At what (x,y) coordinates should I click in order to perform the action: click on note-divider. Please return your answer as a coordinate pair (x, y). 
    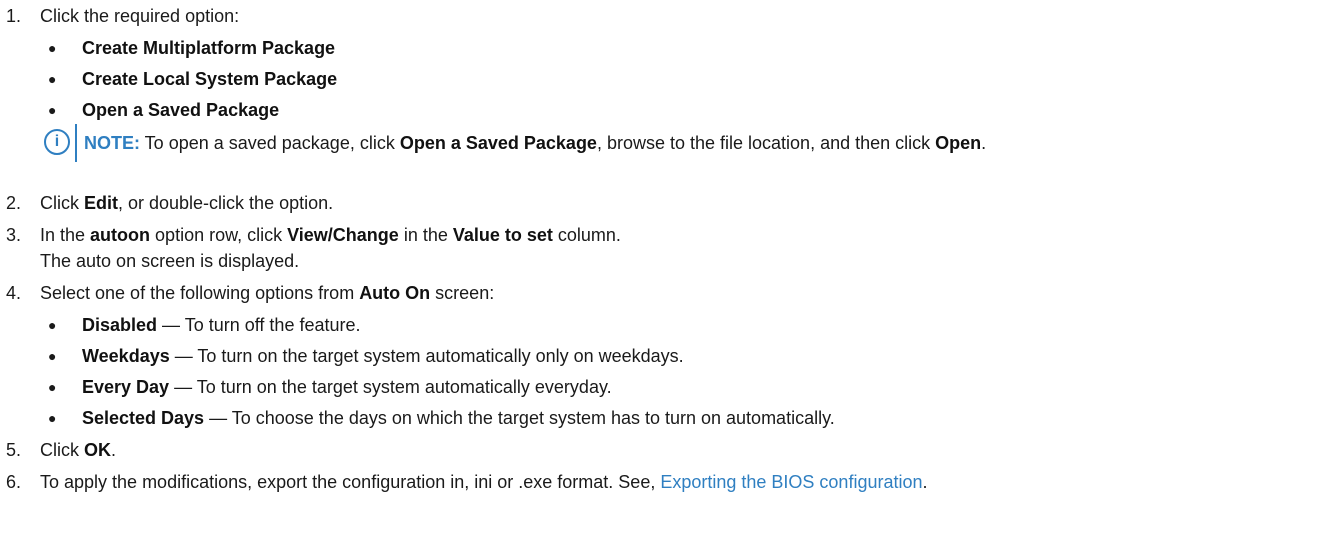
    Looking at the image, I should click on (76, 143).